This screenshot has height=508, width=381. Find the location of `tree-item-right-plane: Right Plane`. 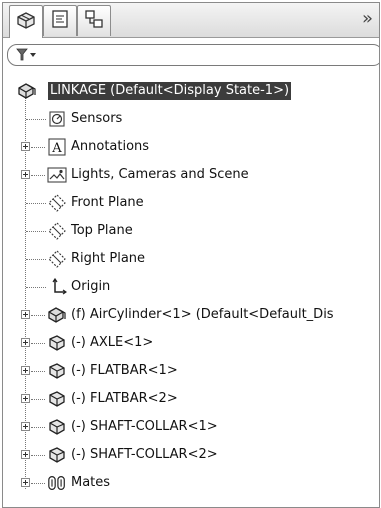

tree-item-right-plane: Right Plane is located at coordinates (191, 259).